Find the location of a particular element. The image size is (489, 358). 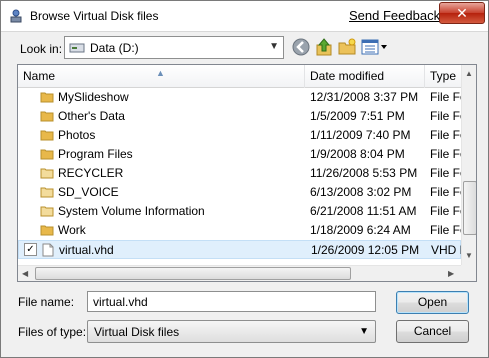

up-folder-icon is located at coordinates (324, 47).